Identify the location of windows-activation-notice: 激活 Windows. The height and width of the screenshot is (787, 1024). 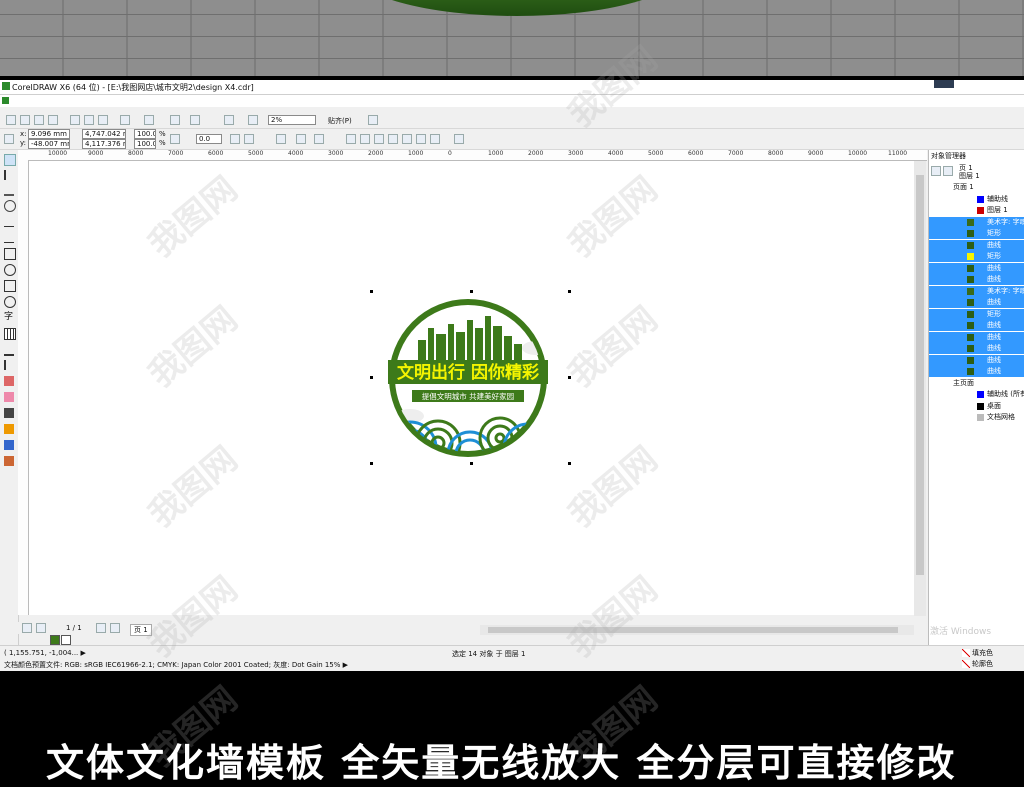
(961, 632).